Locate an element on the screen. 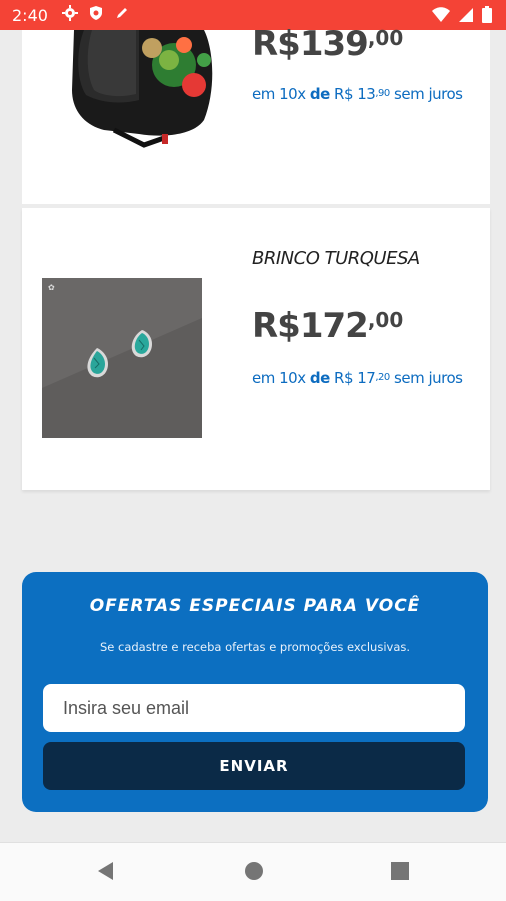 The height and width of the screenshot is (901, 506). newsletter-title: OFERTAS ESPECIAIS PARA VOCÊ is located at coordinates (255, 606).